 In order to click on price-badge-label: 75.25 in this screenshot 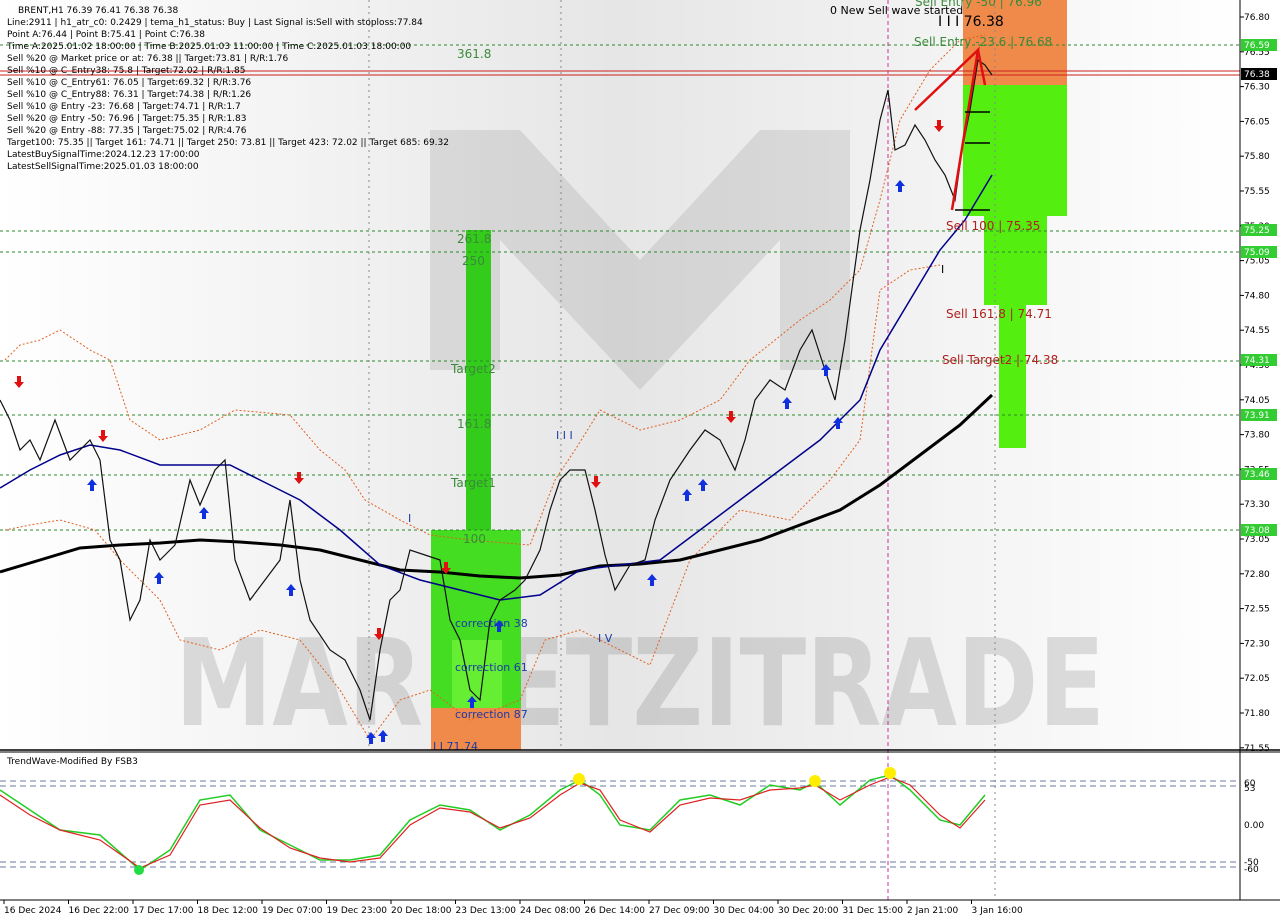, I will do `click(1257, 231)`.